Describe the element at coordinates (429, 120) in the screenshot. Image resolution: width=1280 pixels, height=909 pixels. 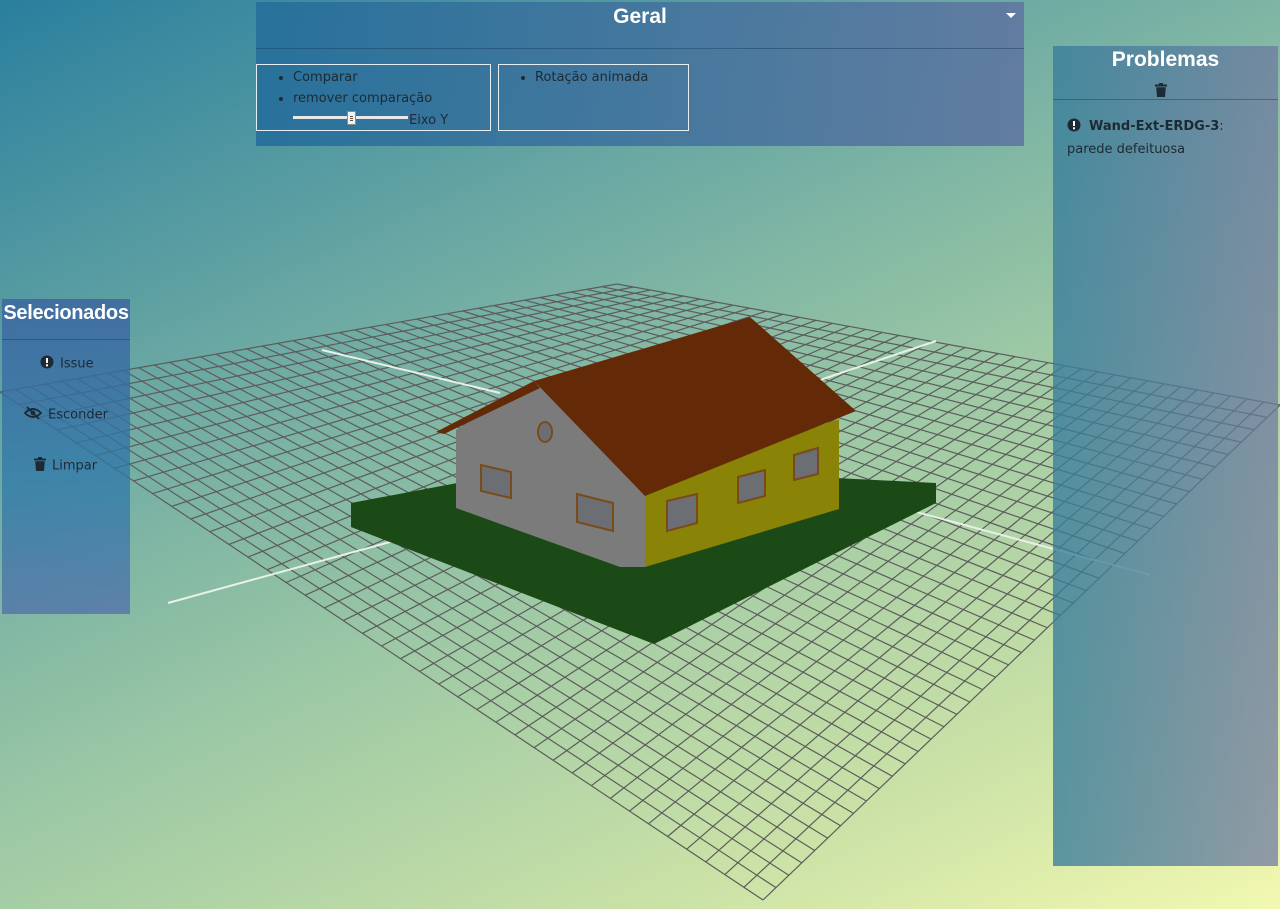
I see `slider-label: Eixo Y` at that location.